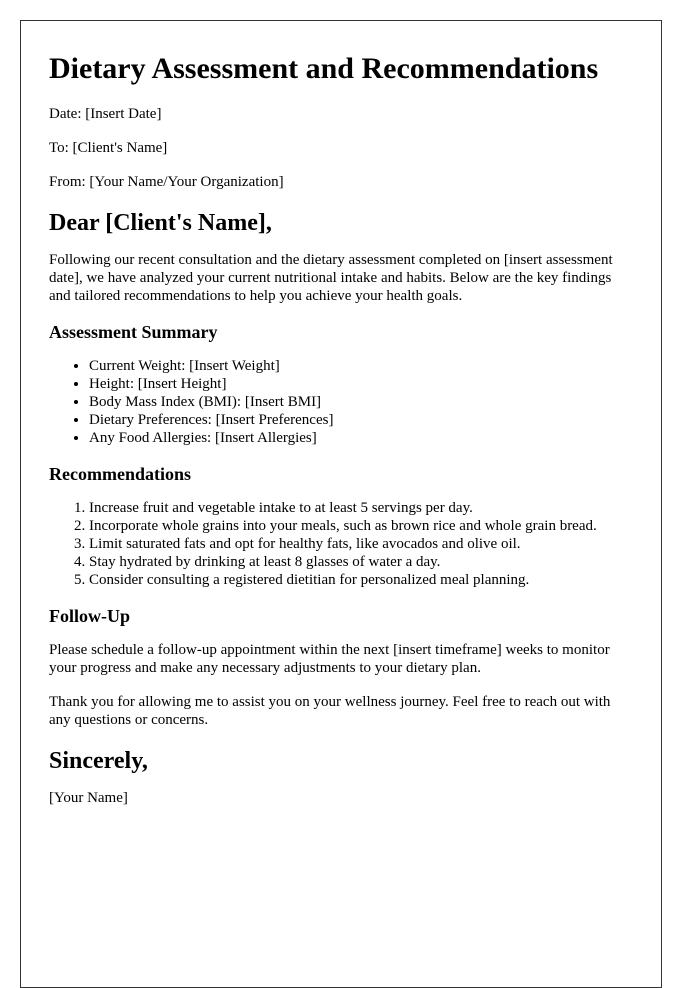  Describe the element at coordinates (166, 182) in the screenshot. I see `from-line: From: [Your Name/Your Organization]` at that location.